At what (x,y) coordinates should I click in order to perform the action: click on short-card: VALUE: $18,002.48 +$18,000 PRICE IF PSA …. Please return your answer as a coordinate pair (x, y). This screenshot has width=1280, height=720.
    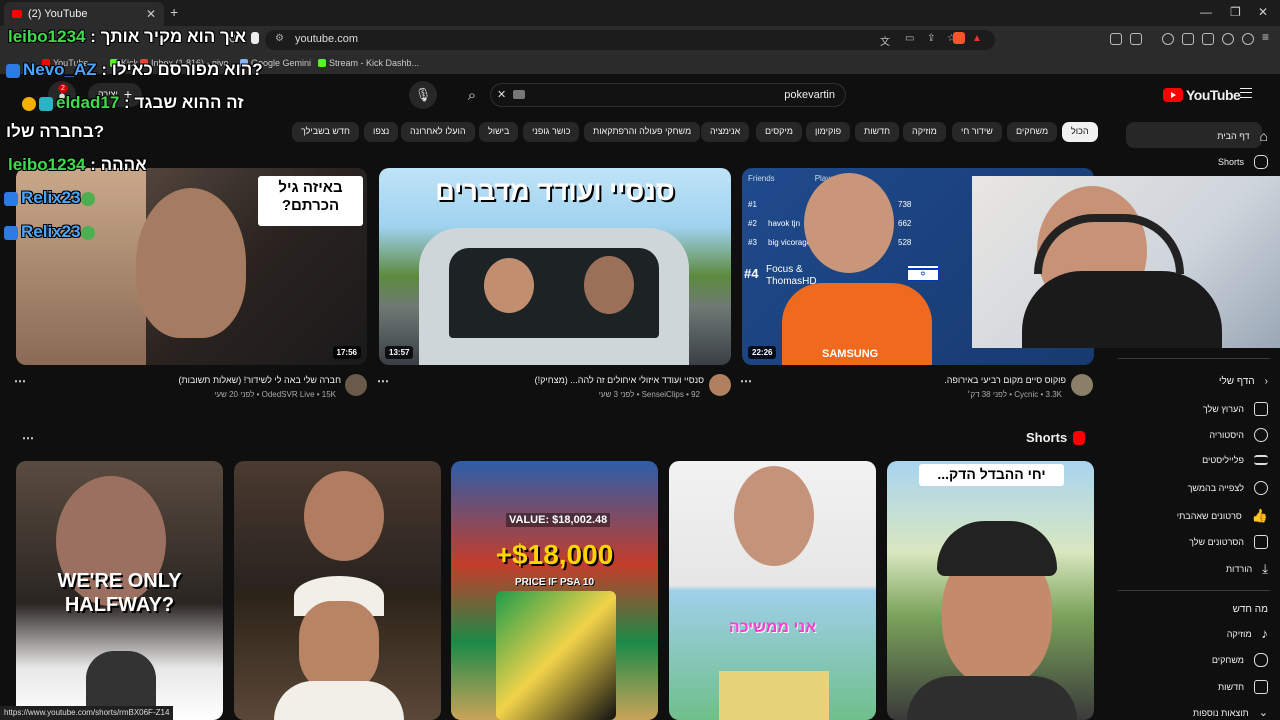
    Looking at the image, I should click on (554, 590).